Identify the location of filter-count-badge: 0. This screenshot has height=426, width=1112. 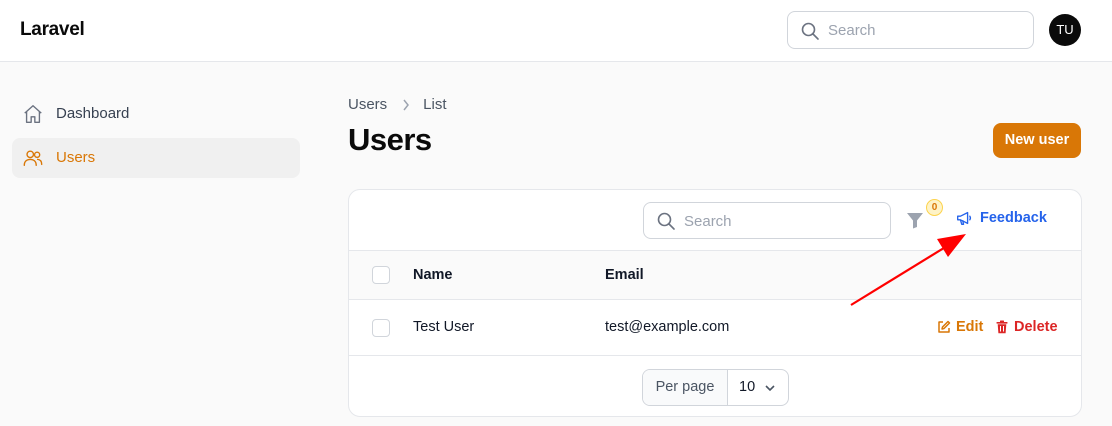
(934, 207).